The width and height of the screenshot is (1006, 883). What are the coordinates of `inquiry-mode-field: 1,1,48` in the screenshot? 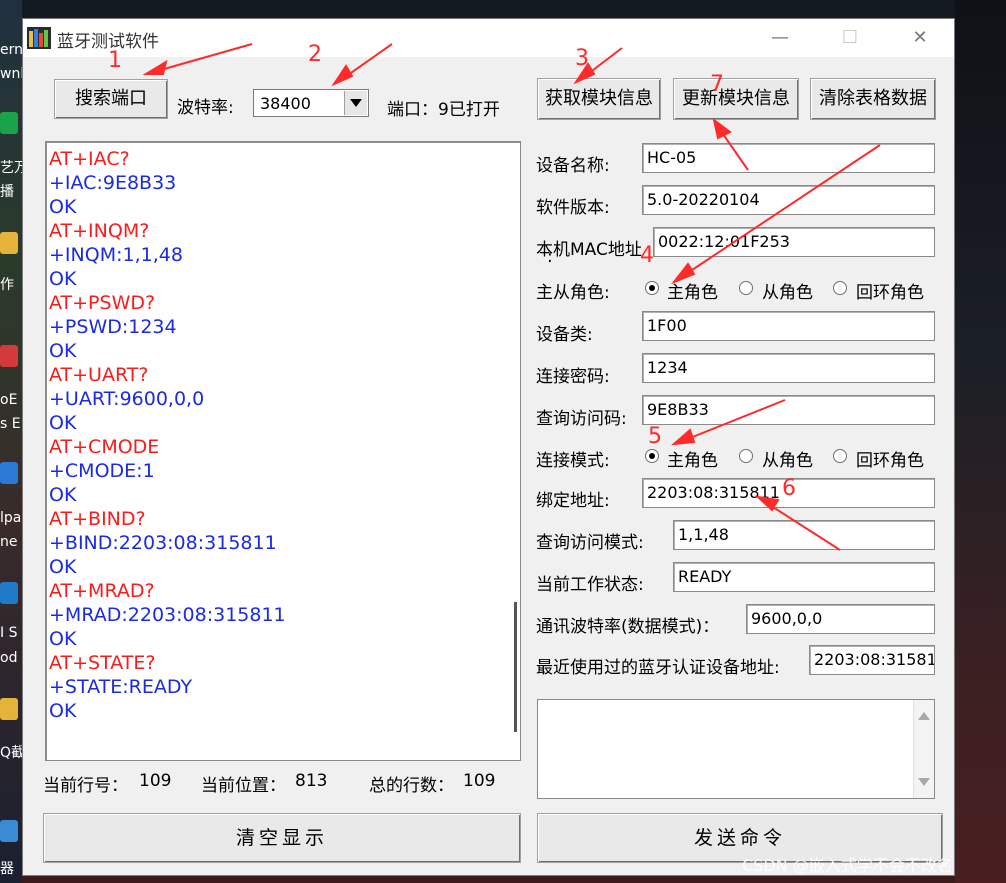 It's located at (804, 535).